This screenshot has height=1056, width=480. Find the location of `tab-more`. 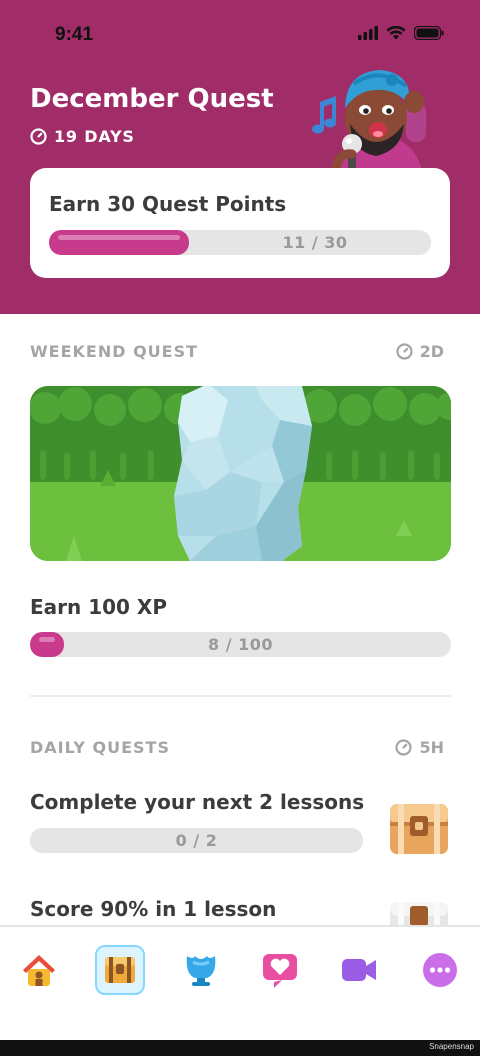

tab-more is located at coordinates (440, 970).